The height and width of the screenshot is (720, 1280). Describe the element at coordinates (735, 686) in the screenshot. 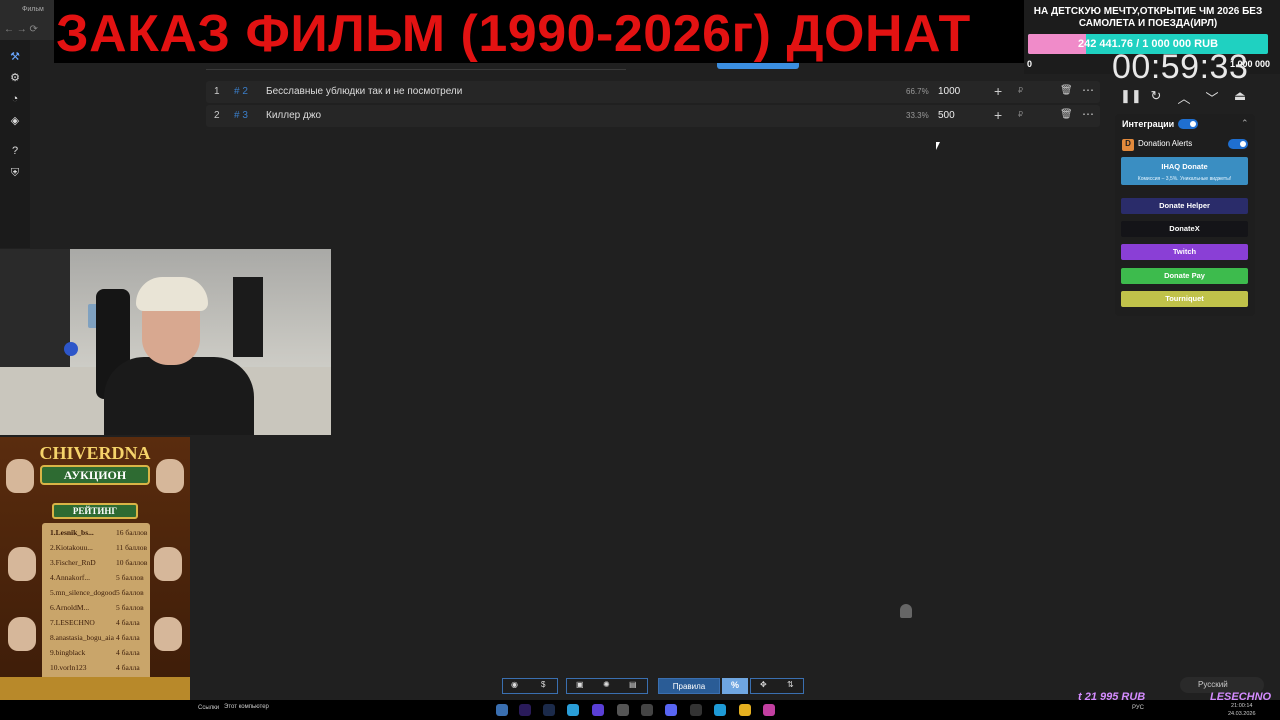

I see `percent-button: %` at that location.